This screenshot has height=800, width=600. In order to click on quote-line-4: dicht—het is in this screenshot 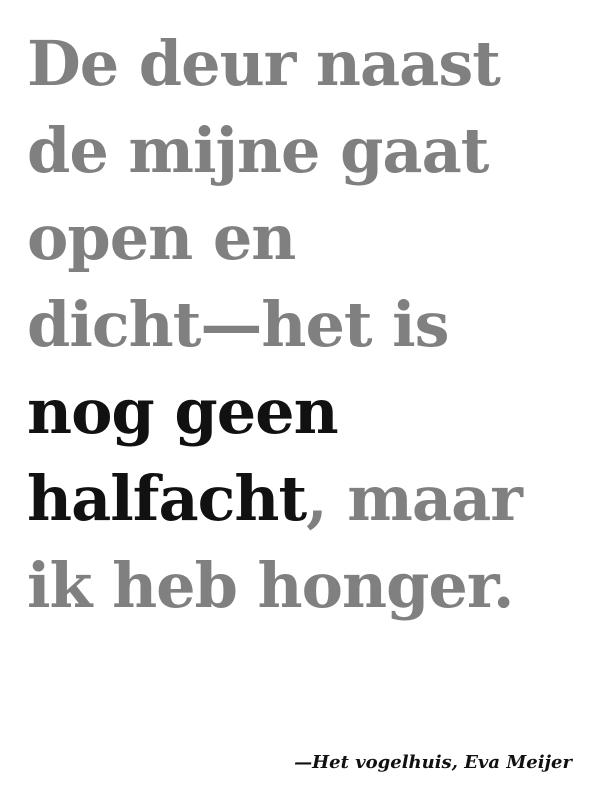, I will do `click(238, 324)`.